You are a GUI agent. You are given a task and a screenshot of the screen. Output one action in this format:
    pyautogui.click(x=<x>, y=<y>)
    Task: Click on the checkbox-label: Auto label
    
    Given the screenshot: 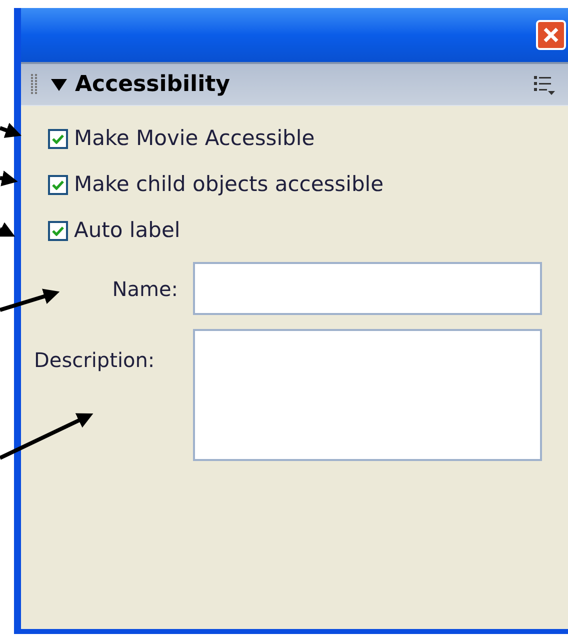 What is the action you would take?
    pyautogui.click(x=127, y=231)
    